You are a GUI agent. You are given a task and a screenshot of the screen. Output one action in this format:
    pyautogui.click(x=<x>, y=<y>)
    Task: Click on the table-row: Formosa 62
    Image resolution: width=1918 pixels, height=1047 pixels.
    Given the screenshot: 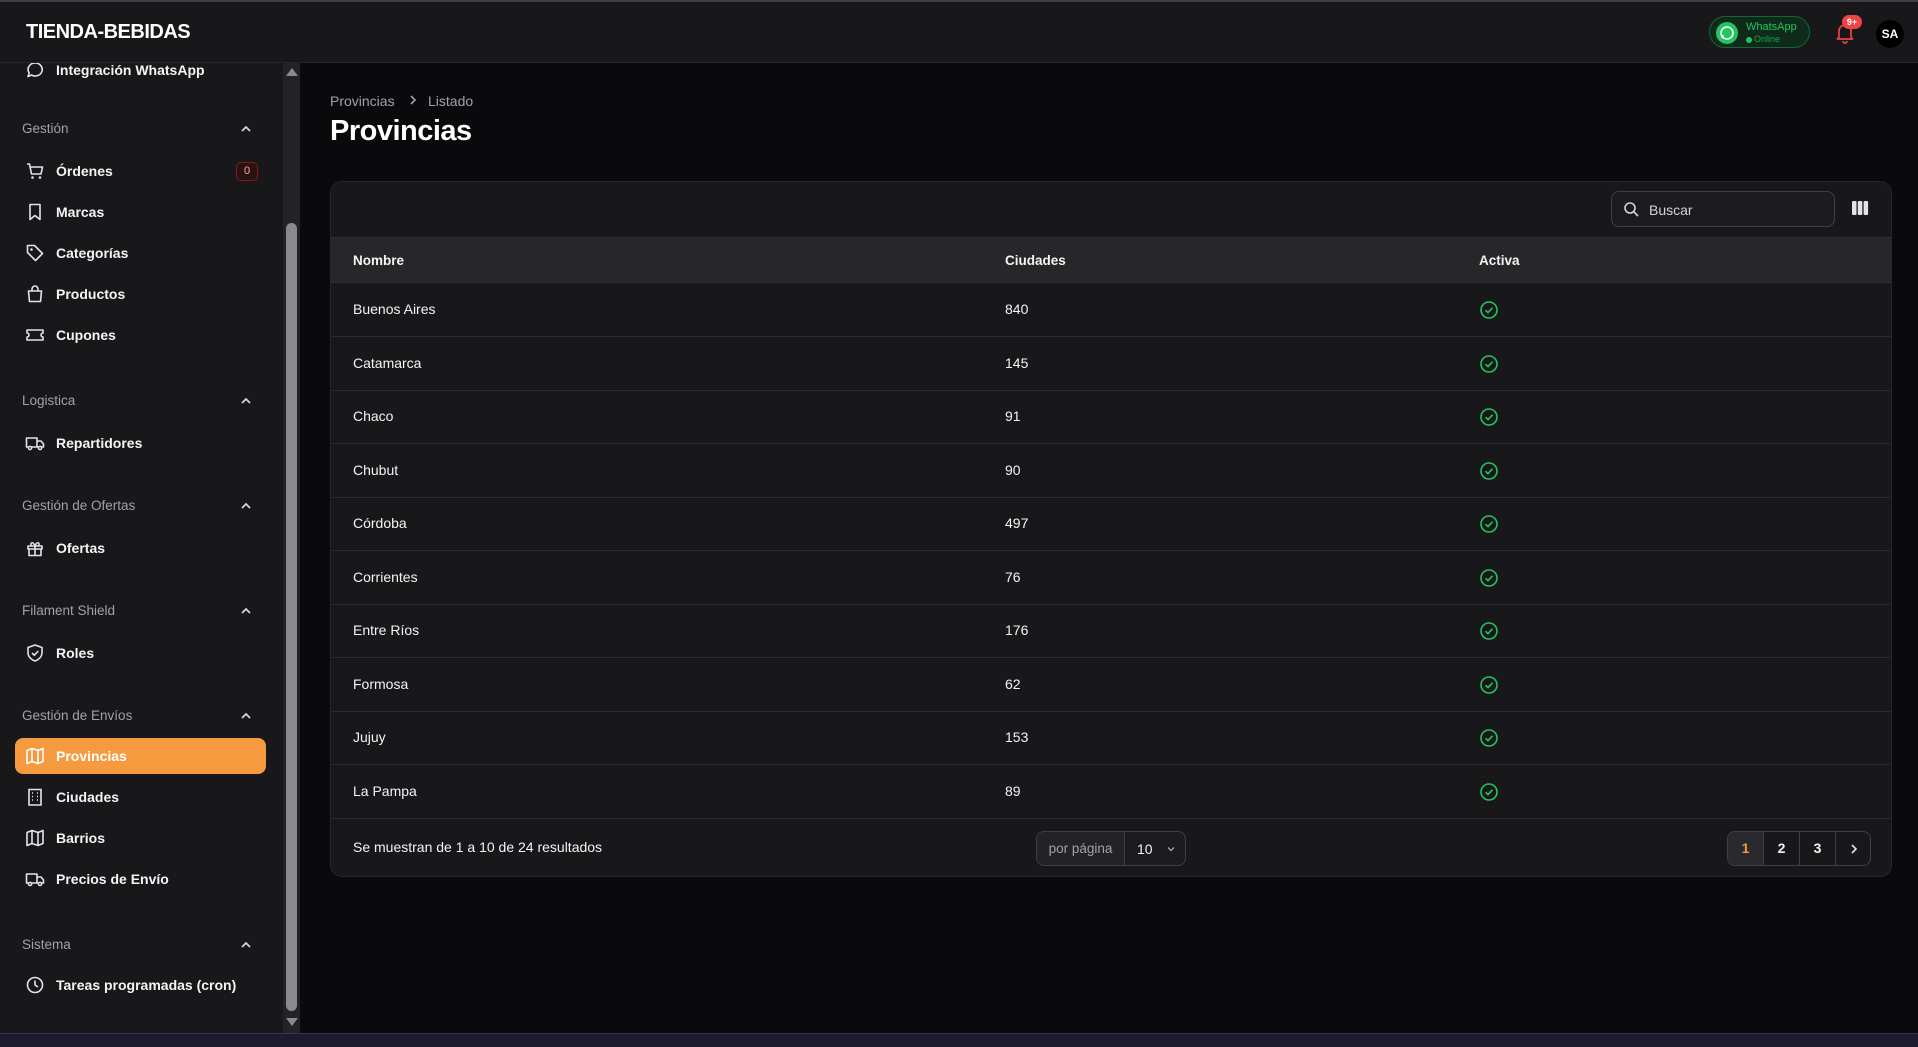 What is the action you would take?
    pyautogui.click(x=1111, y=685)
    